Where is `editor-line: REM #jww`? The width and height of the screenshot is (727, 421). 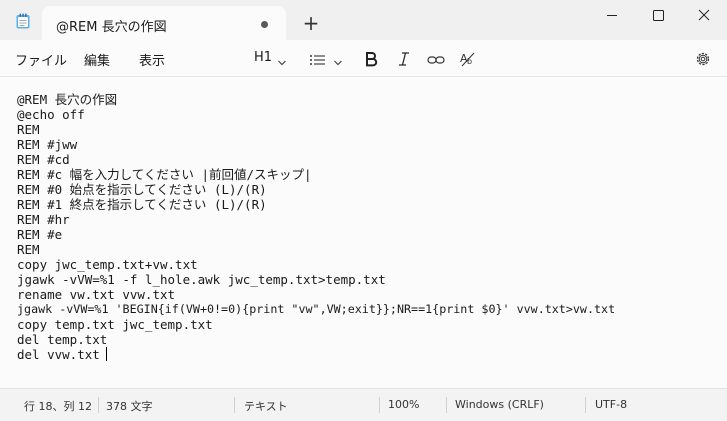 editor-line: REM #jww is located at coordinates (47, 144).